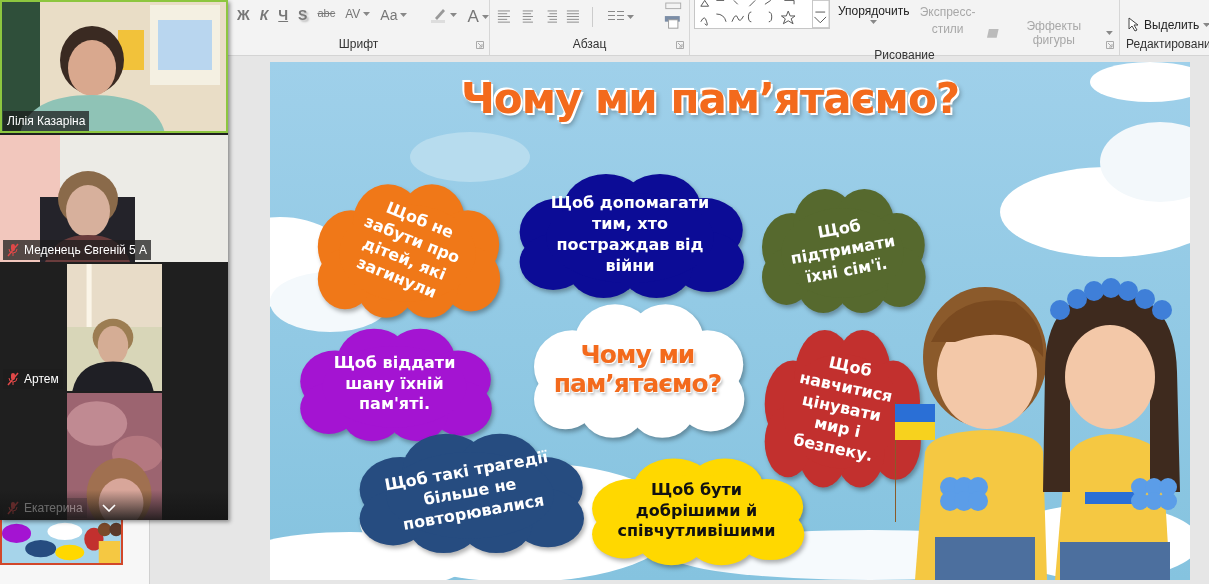 This screenshot has height=584, width=1209. Describe the element at coordinates (41, 379) in the screenshot. I see `participant-name: Артем` at that location.